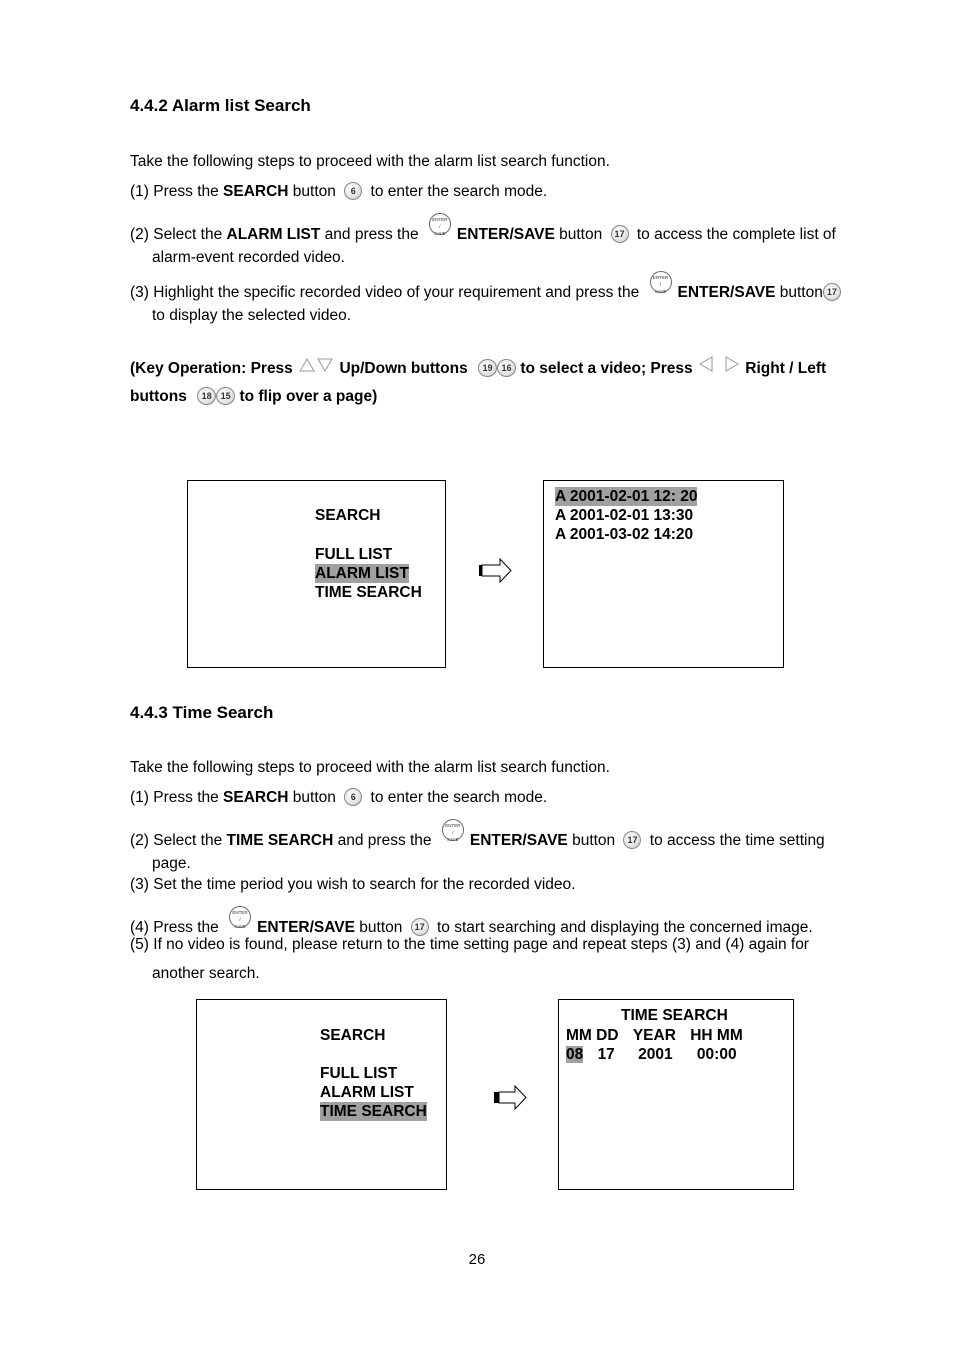 This screenshot has width=954, height=1351. What do you see at coordinates (716, 1035) in the screenshot?
I see `header-hhmm: HH MM` at bounding box center [716, 1035].